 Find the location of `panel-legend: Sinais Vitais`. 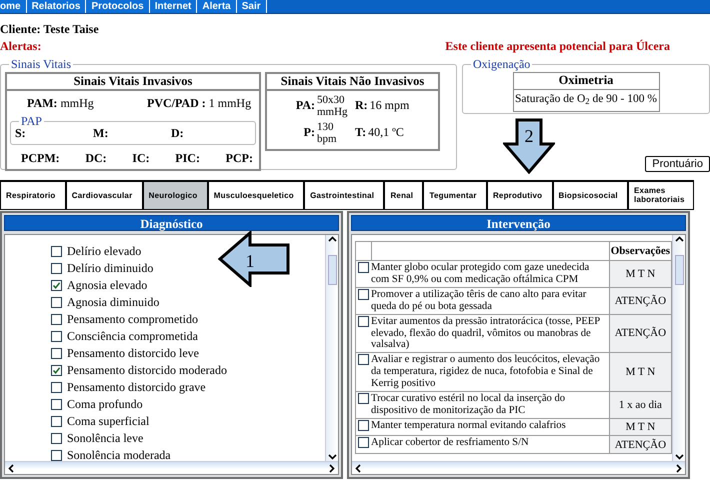

panel-legend: Sinais Vitais is located at coordinates (41, 64).